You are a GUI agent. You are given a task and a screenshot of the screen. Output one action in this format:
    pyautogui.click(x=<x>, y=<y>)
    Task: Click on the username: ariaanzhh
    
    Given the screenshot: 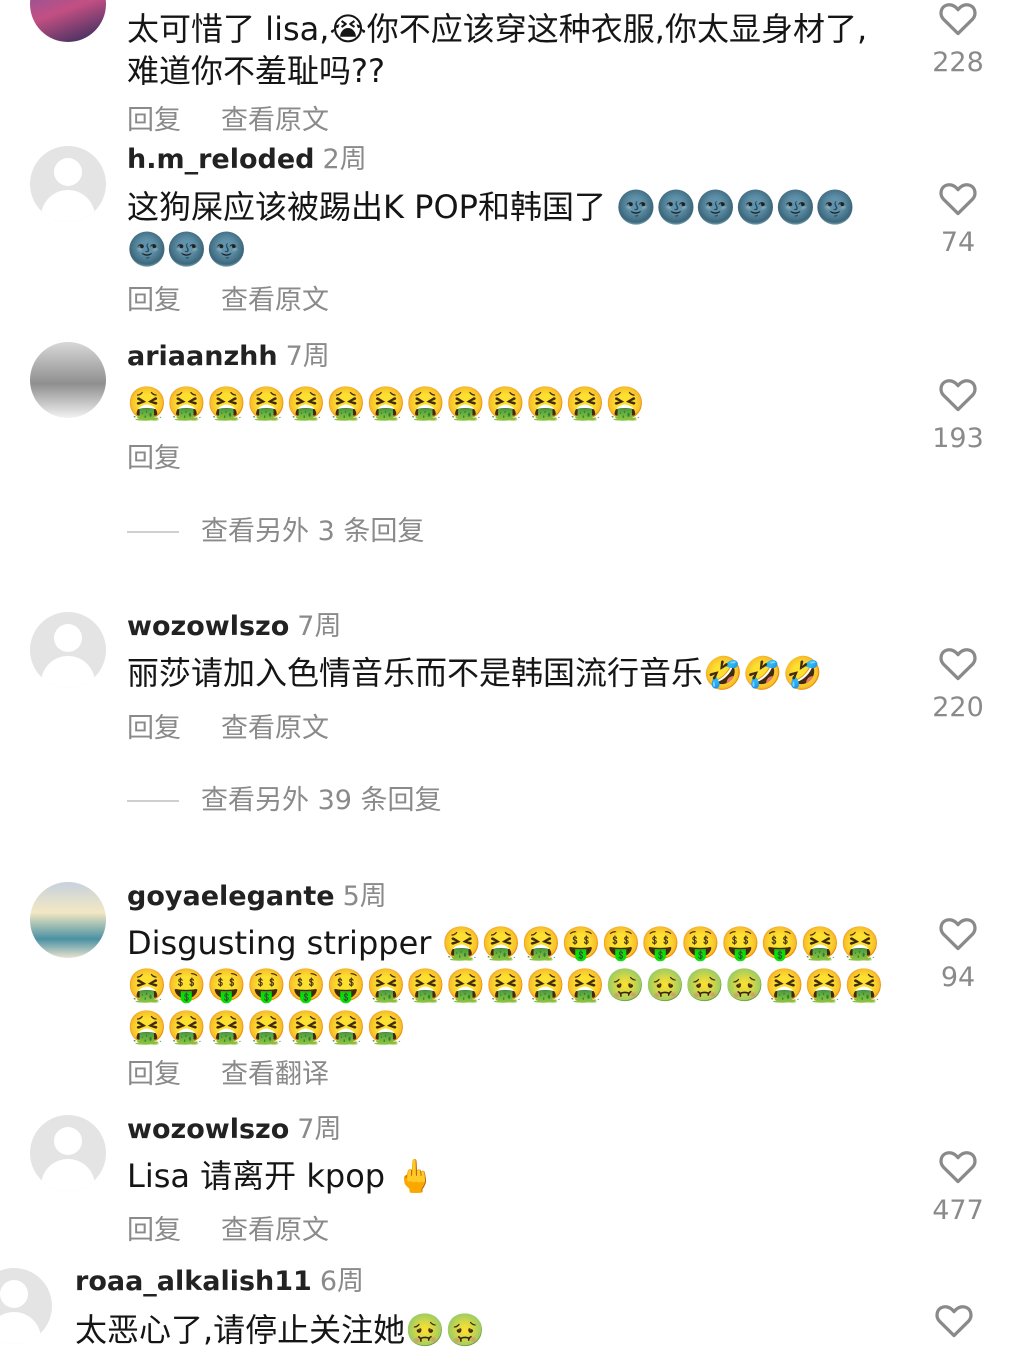 What is the action you would take?
    pyautogui.click(x=202, y=356)
    